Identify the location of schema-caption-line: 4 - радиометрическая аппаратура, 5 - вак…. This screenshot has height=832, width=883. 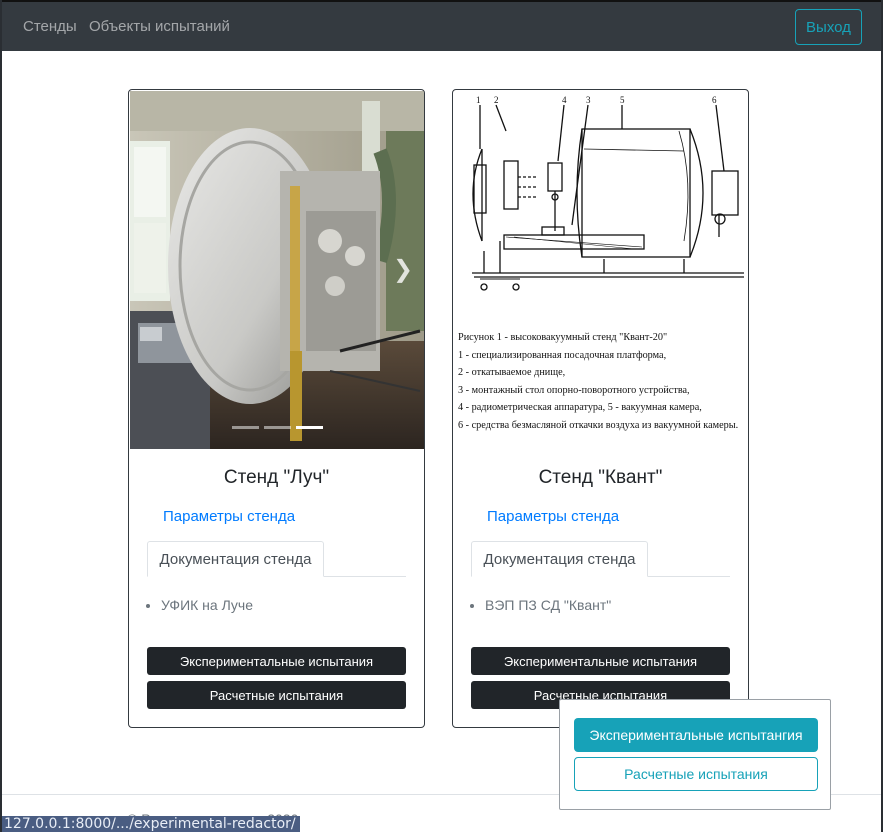
(580, 407).